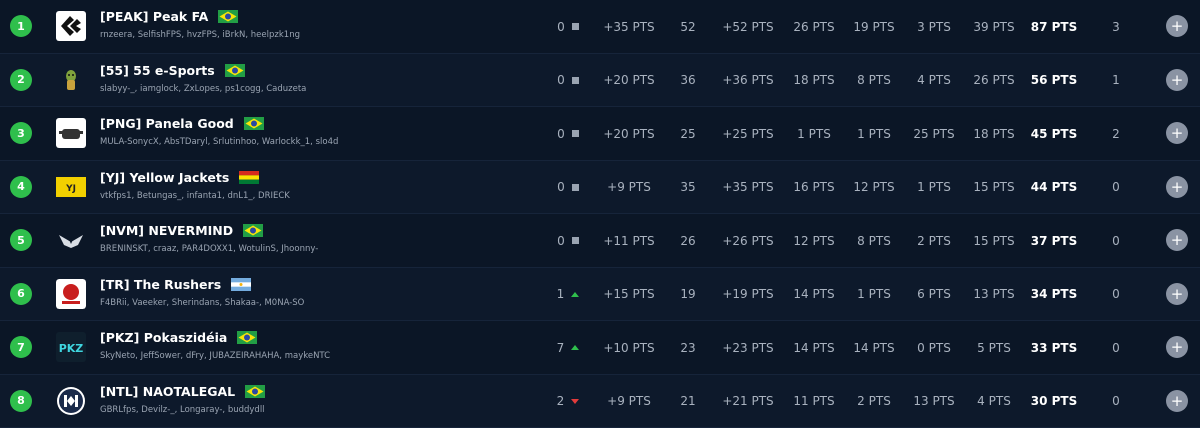  I want to click on stat-cell-7: 5 PTS, so click(994, 347).